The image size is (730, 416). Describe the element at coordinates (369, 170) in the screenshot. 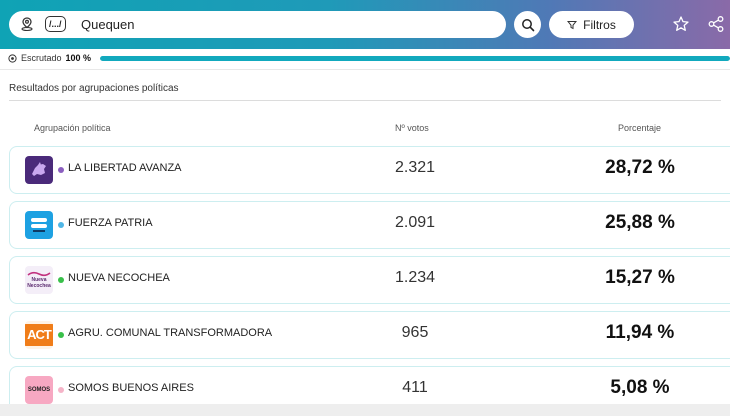

I see `result-row: LA LIBERTAD AVANZA 2.321 28,72 %` at that location.